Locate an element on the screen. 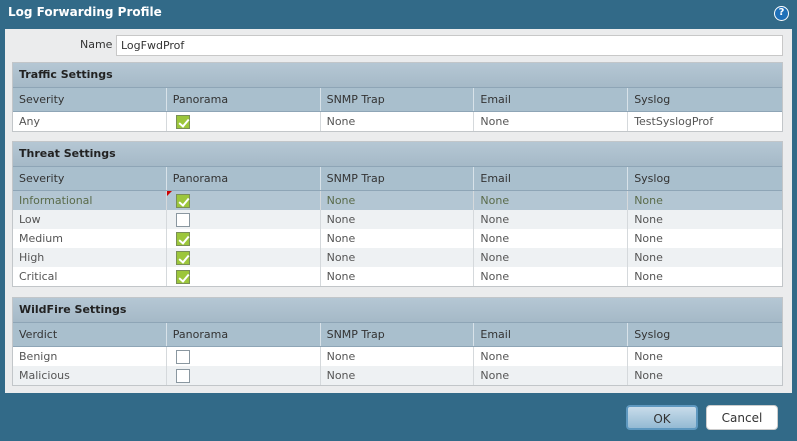  table-row: Any None None TestSyslogProf is located at coordinates (397, 121).